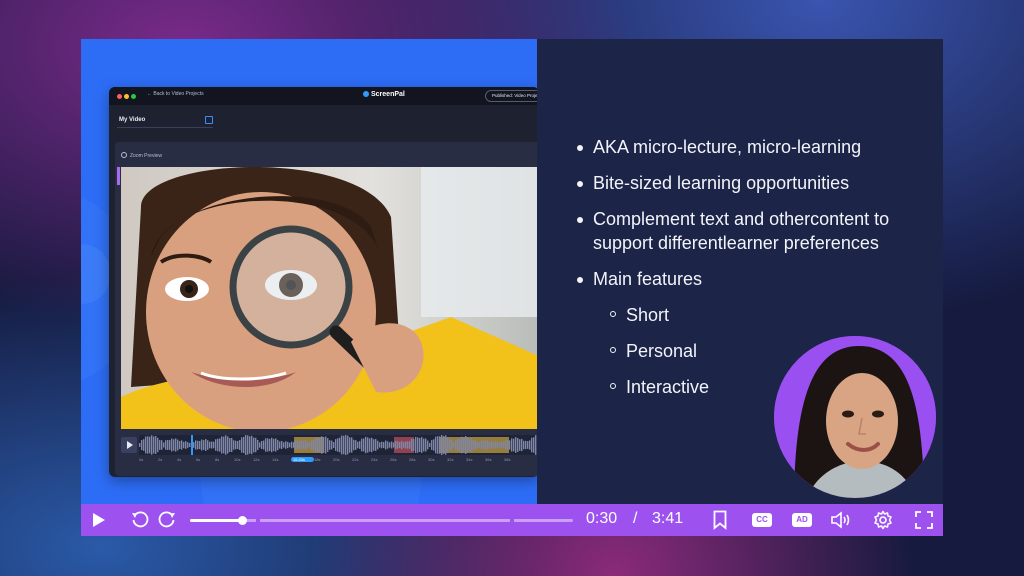  What do you see at coordinates (388, 94) in the screenshot?
I see `logo-text: ScreenPal` at bounding box center [388, 94].